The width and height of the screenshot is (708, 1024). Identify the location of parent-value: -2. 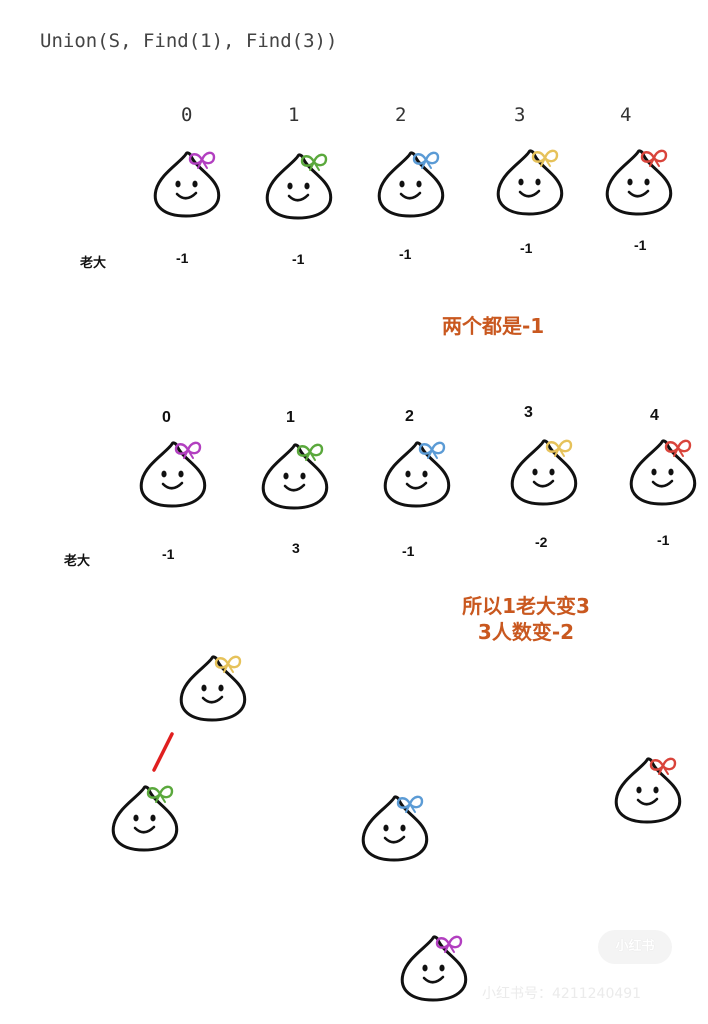
(541, 542).